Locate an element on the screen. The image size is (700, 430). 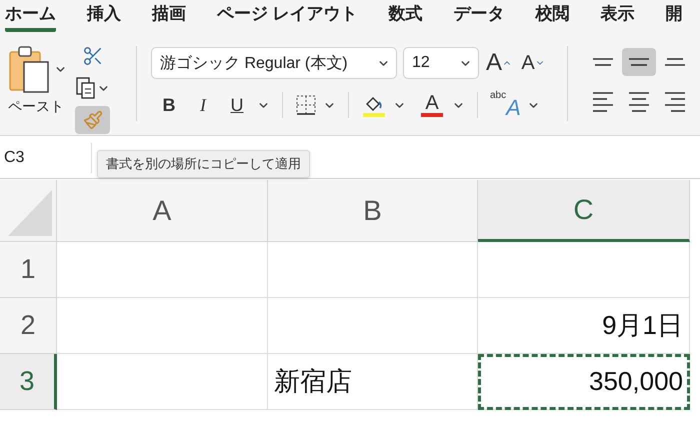
align-top-icon is located at coordinates (603, 62).